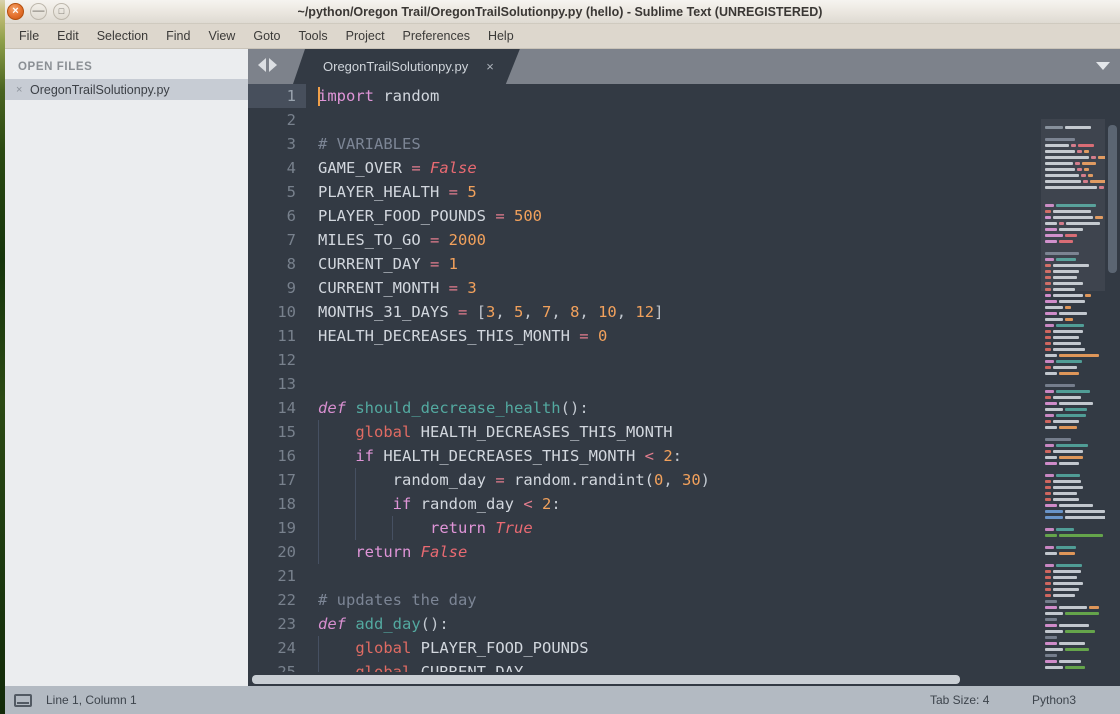 The width and height of the screenshot is (1120, 714). Describe the element at coordinates (23, 700) in the screenshot. I see `console-toggle-icon` at that location.